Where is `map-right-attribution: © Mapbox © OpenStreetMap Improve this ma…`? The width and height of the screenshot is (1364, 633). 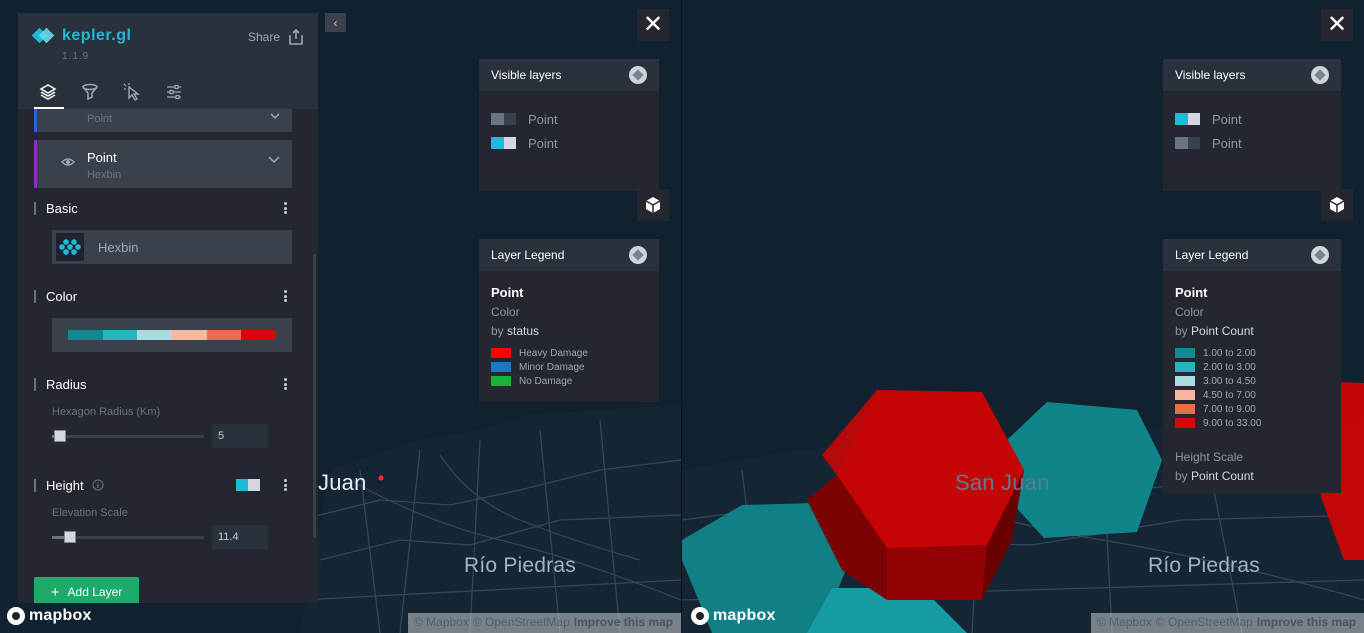
map-right-attribution: © Mapbox © OpenStreetMap Improve this ma… is located at coordinates (1227, 623).